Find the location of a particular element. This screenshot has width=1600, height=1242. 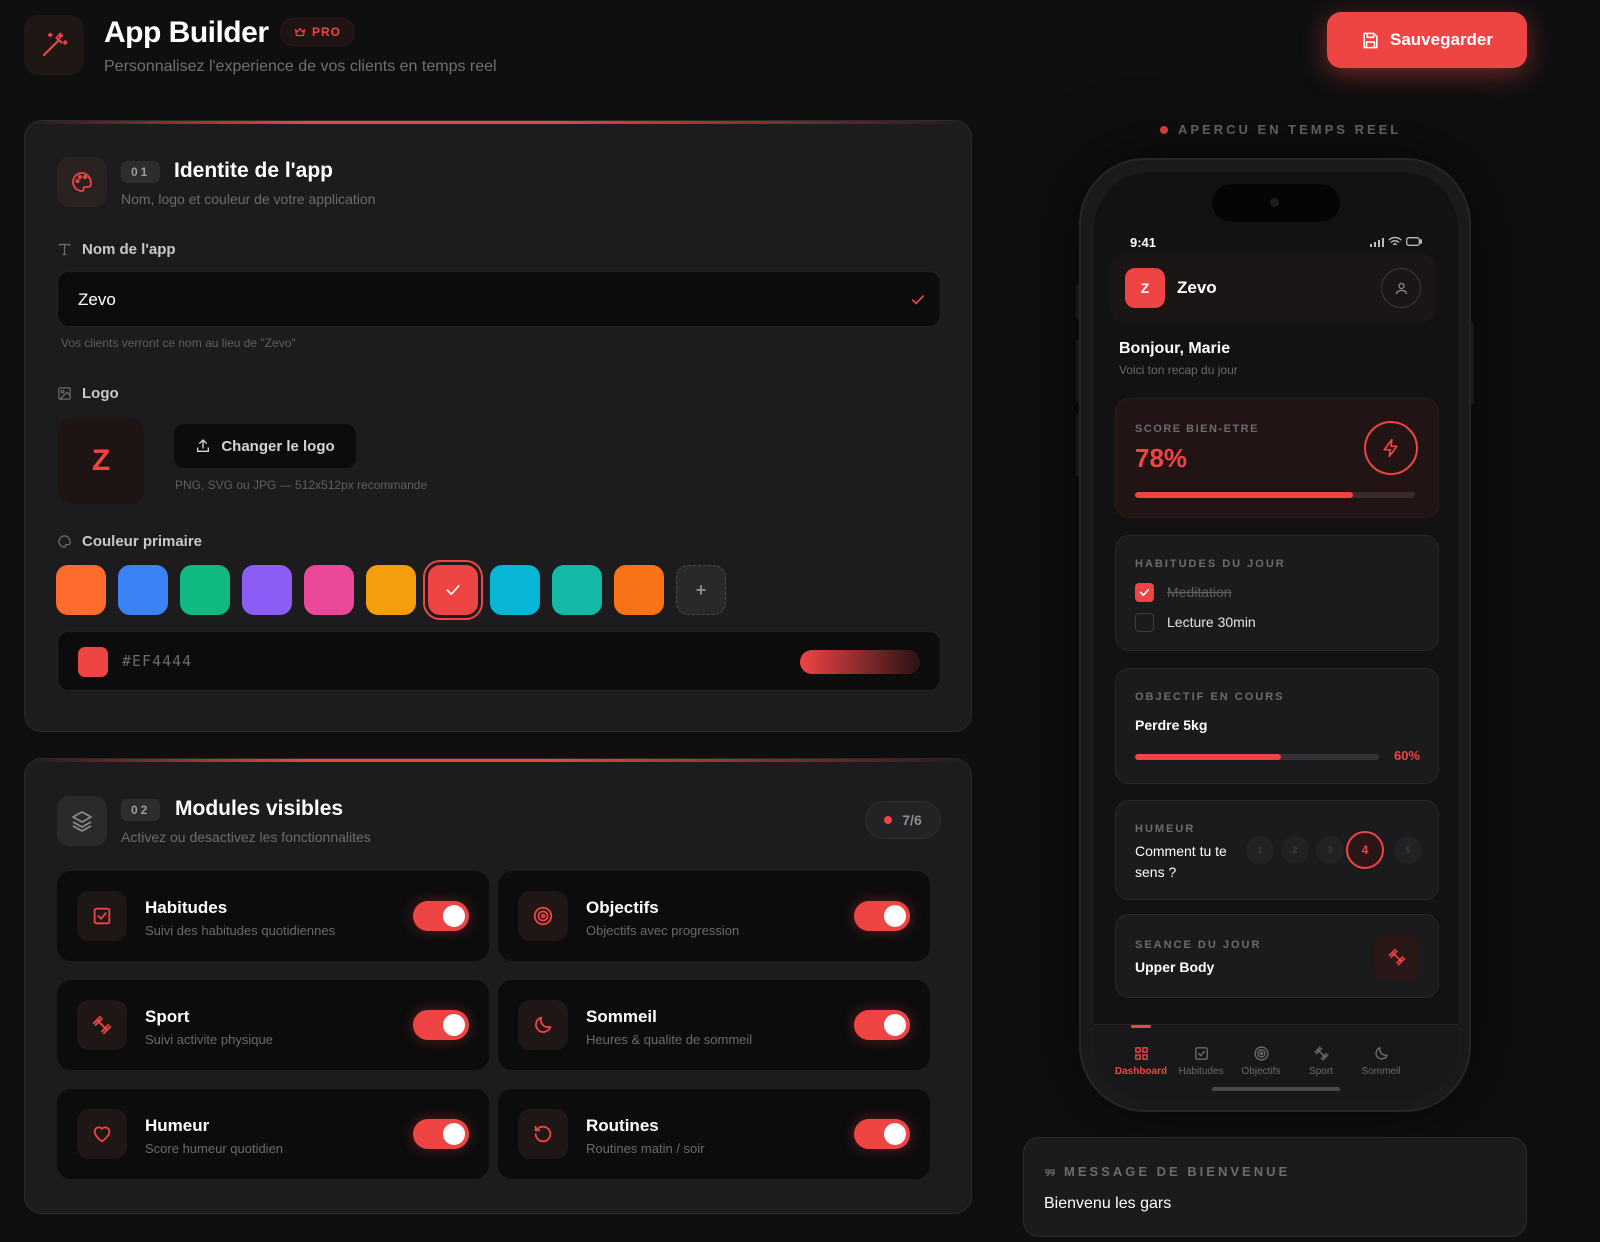

mood-option: 2 is located at coordinates (1295, 850).